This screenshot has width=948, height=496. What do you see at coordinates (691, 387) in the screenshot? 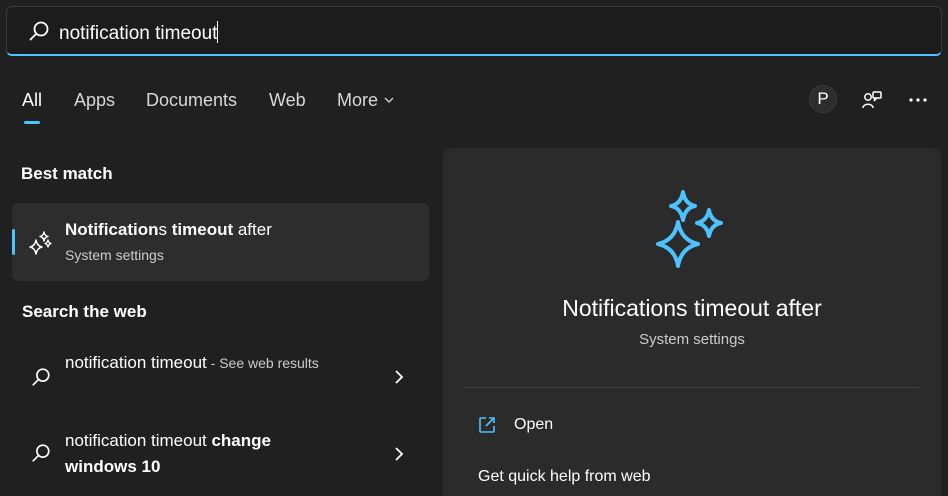
I see `divider` at bounding box center [691, 387].